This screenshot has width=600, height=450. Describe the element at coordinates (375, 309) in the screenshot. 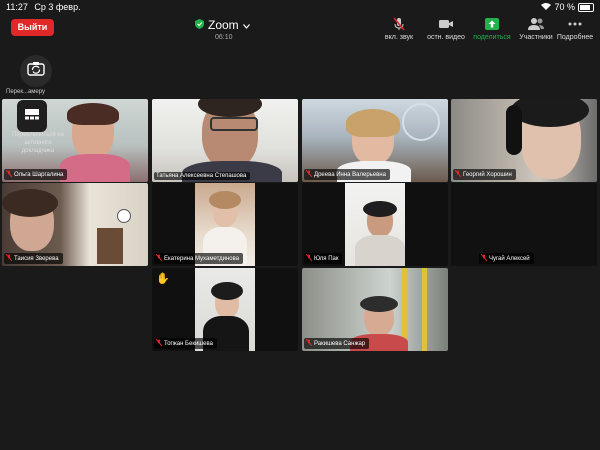

I see `participant-tile: Ракишева Санжар` at that location.